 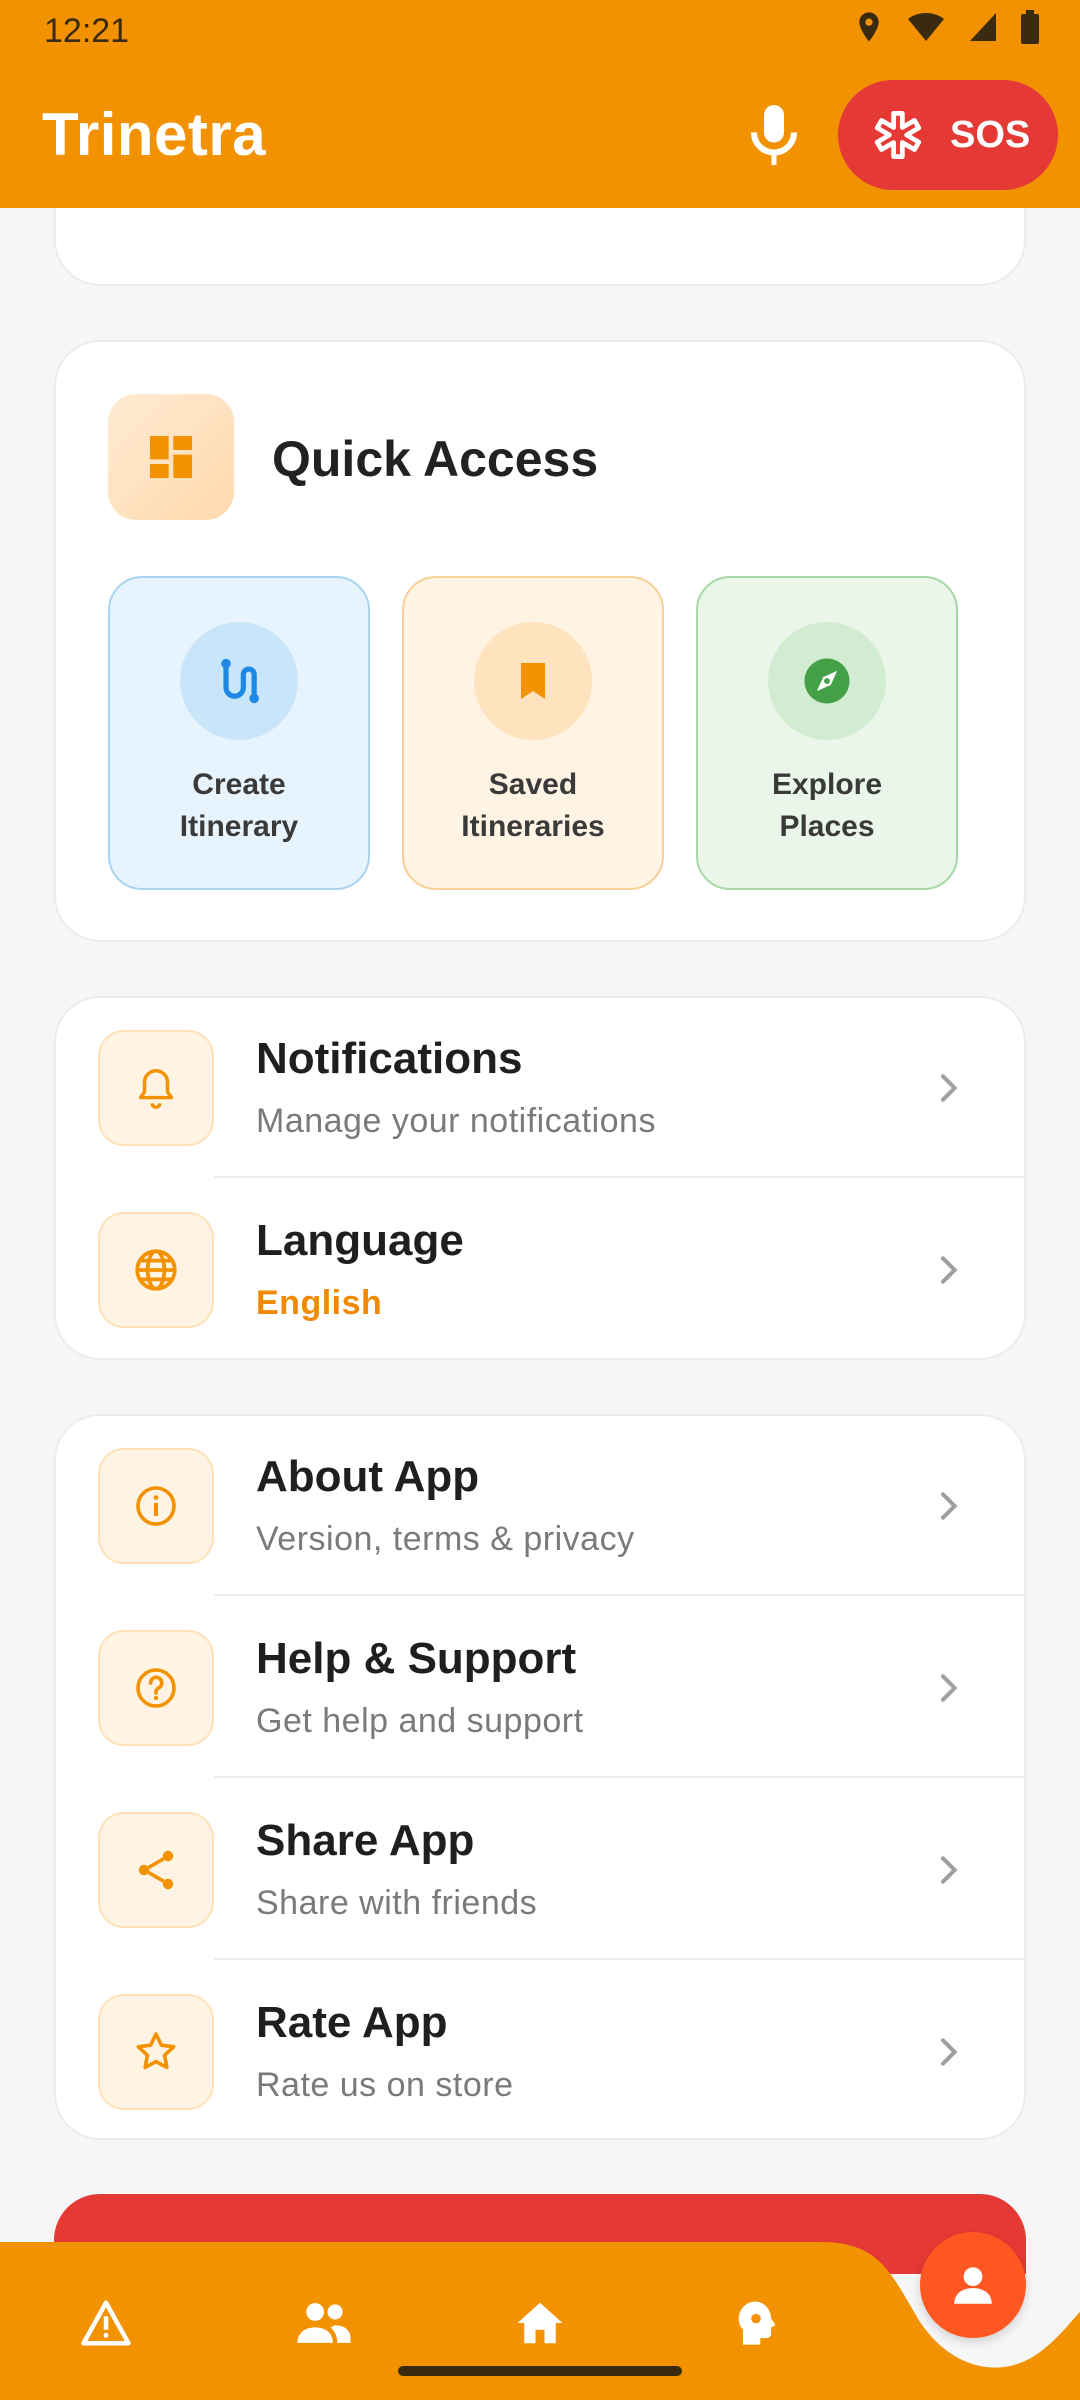 I want to click on status-time: 12:21, so click(x=87, y=31).